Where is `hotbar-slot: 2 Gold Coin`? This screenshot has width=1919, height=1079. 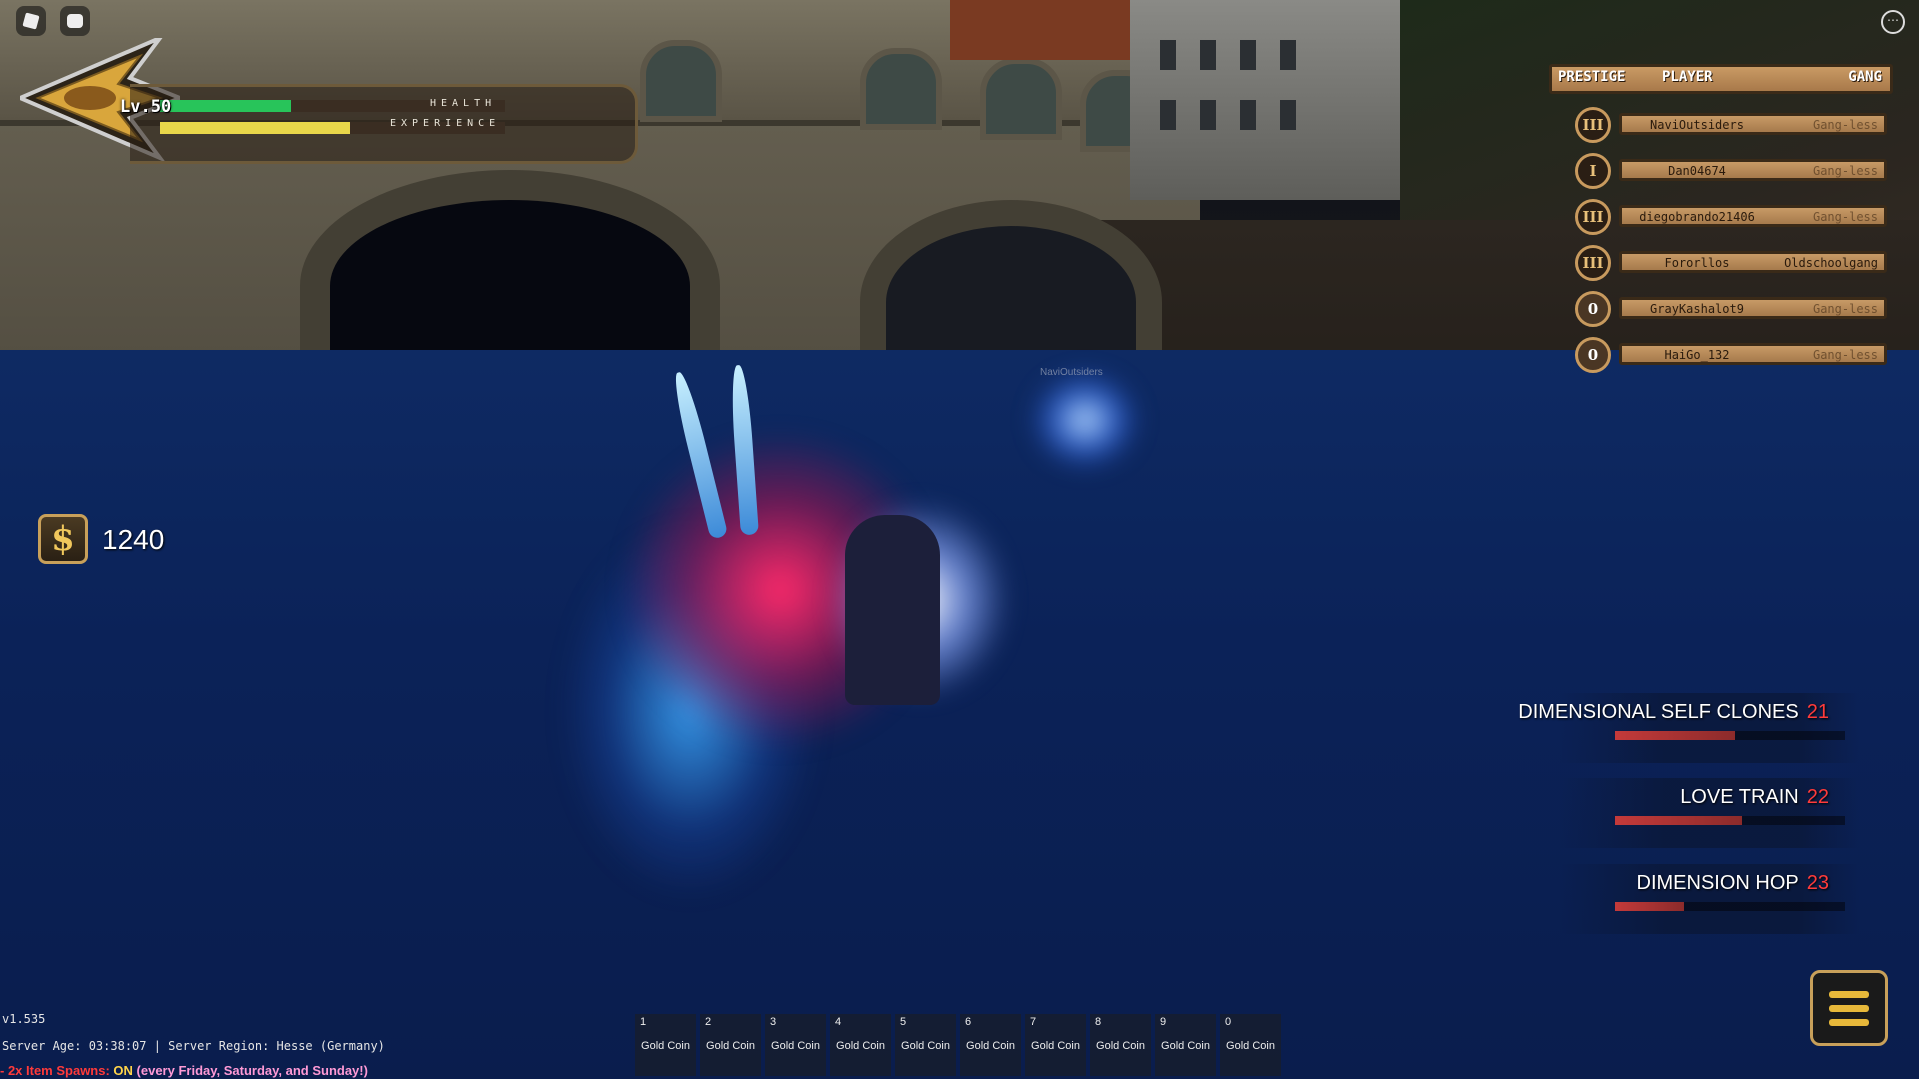
hotbar-slot: 2 Gold Coin is located at coordinates (730, 1045).